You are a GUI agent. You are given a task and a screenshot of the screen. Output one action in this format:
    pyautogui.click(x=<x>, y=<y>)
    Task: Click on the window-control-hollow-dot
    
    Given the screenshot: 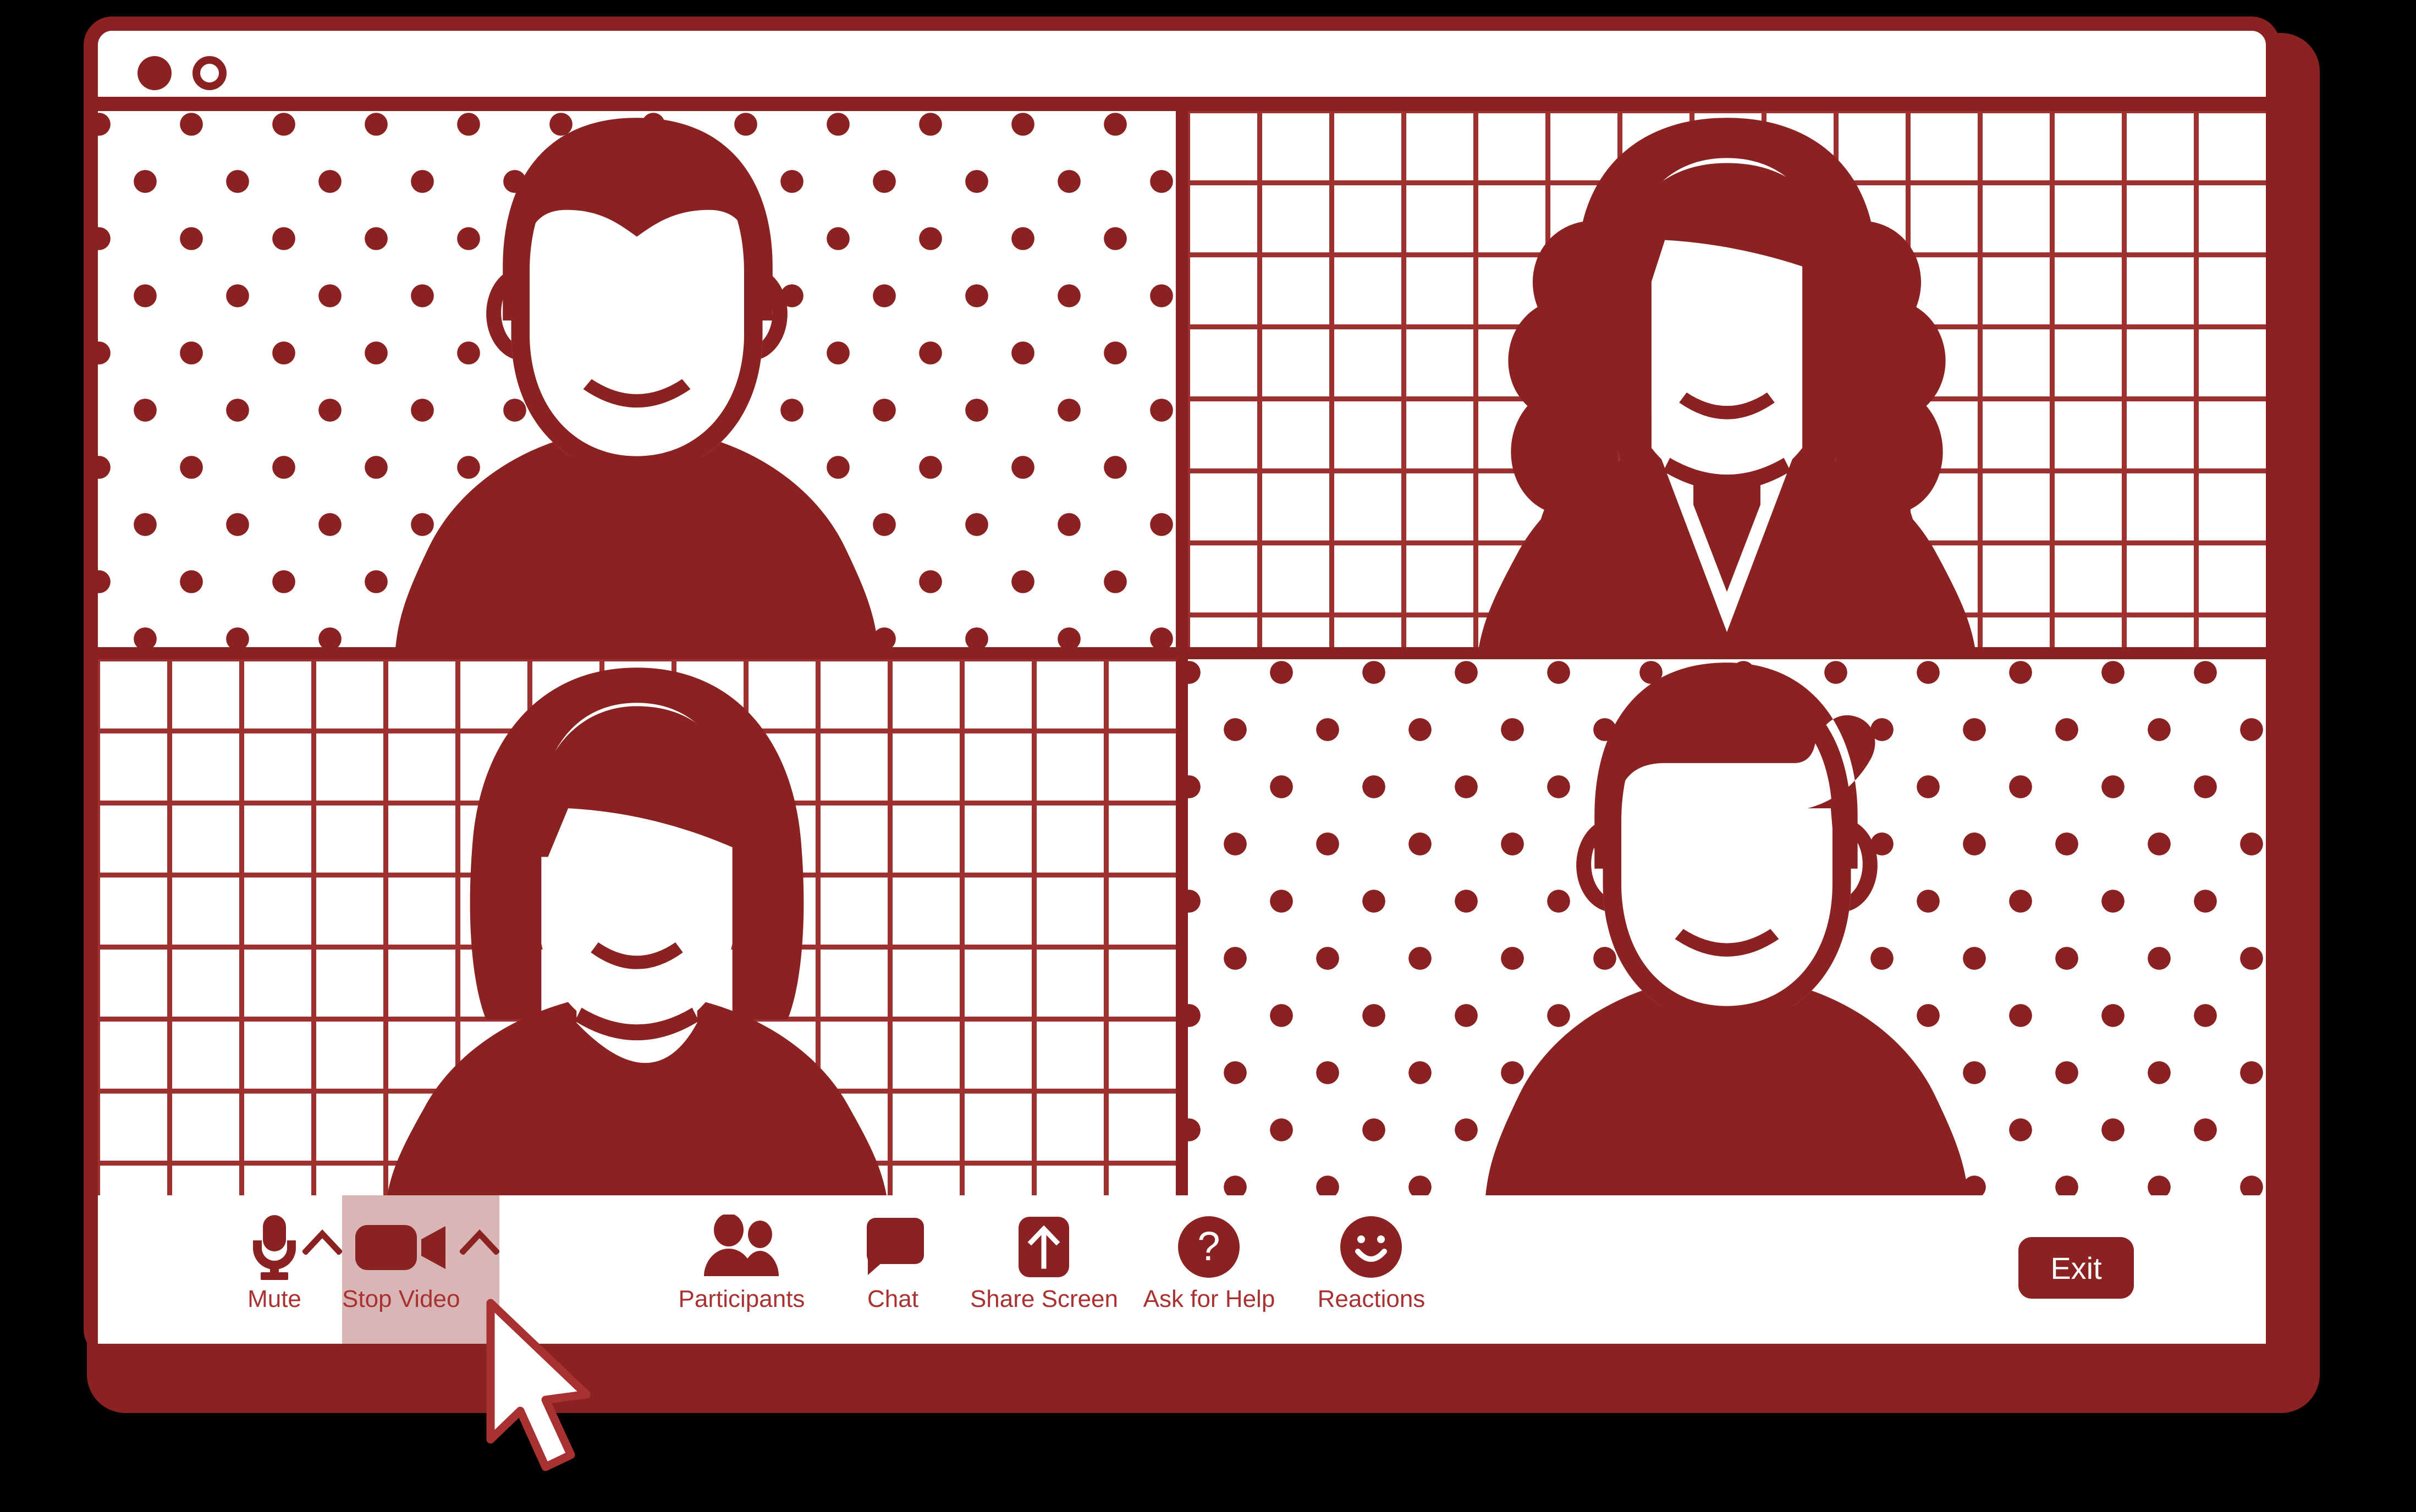 What is the action you would take?
    pyautogui.click(x=210, y=73)
    